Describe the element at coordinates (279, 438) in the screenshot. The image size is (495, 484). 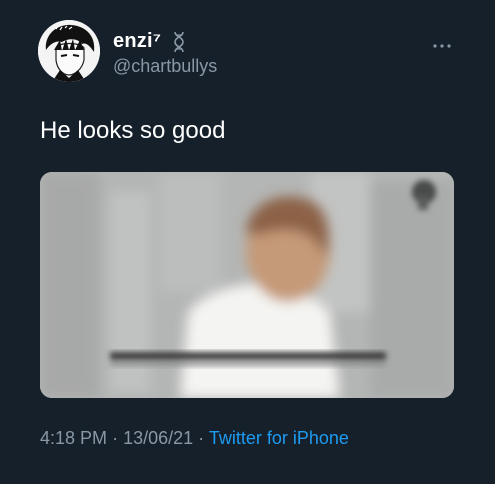
I see `tweet-source-link: Twitter for iPhone` at that location.